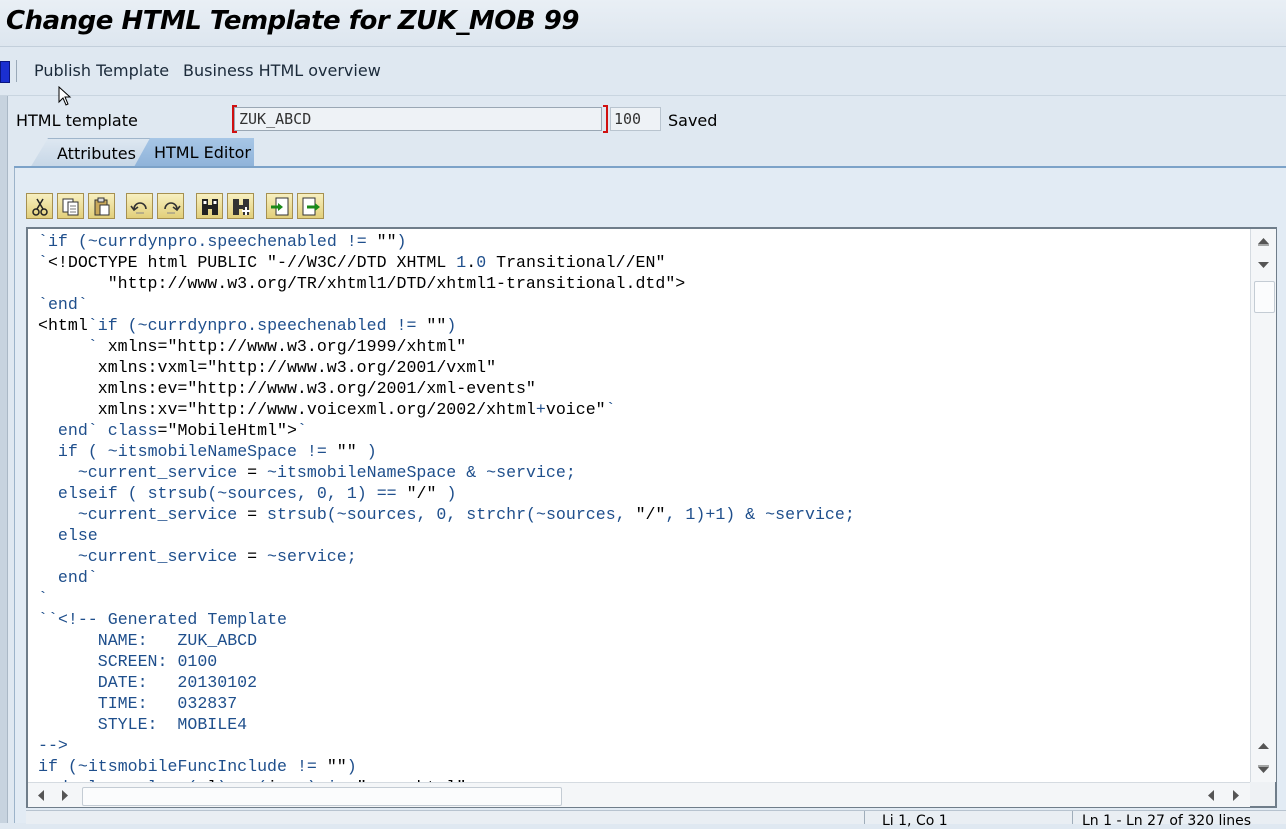  What do you see at coordinates (446, 451) in the screenshot?
I see `code-line: if ( ~itsmobileNameSpace != "" )` at bounding box center [446, 451].